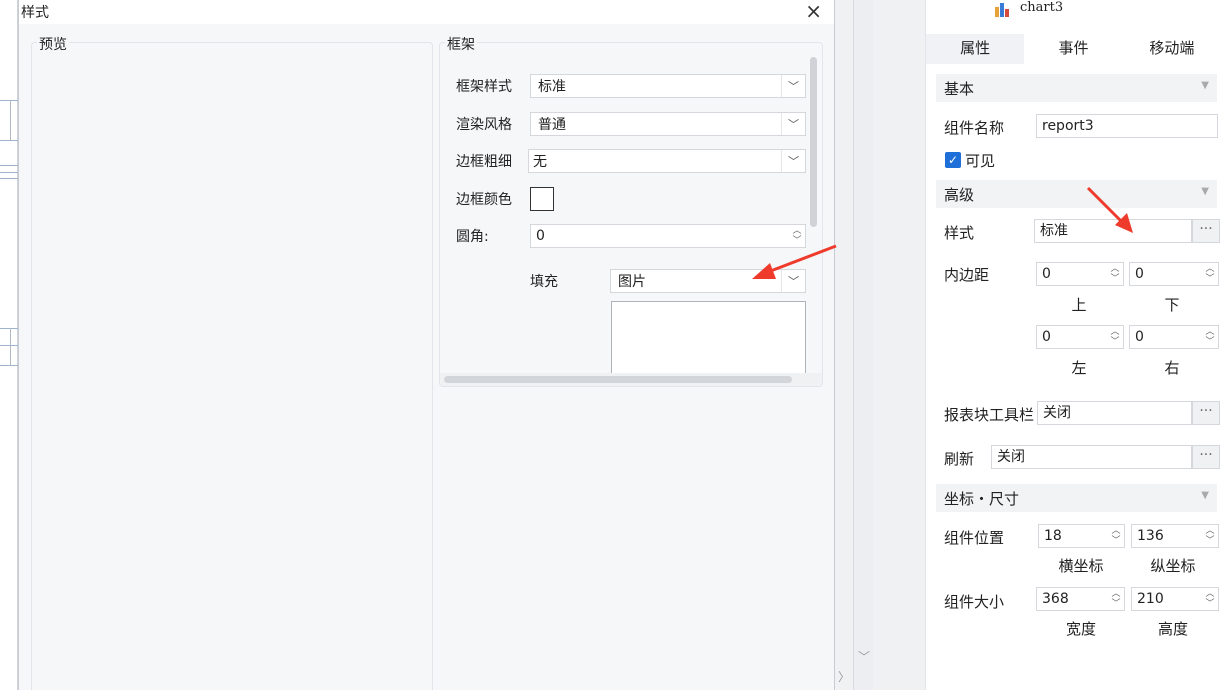 This screenshot has width=1221, height=690. What do you see at coordinates (982, 499) in the screenshot?
I see `section-title: 坐标・尺寸` at bounding box center [982, 499].